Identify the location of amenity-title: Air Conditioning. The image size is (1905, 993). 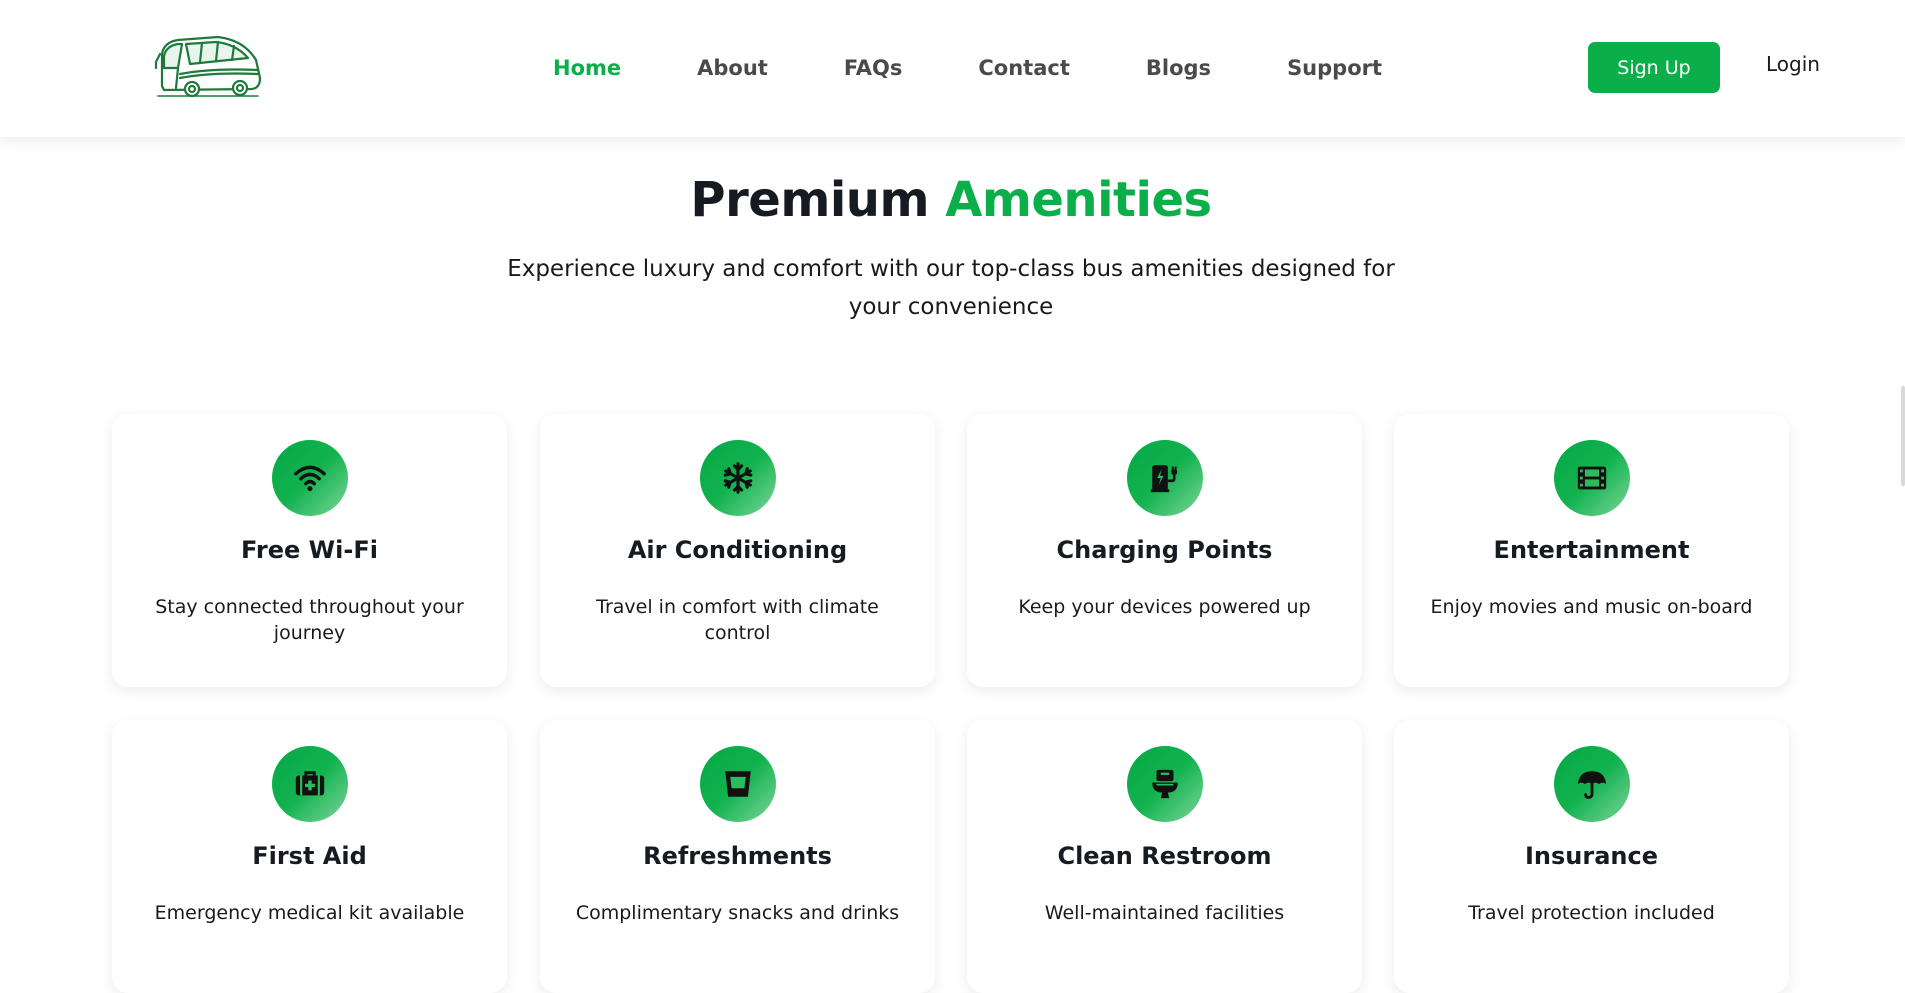
(737, 550).